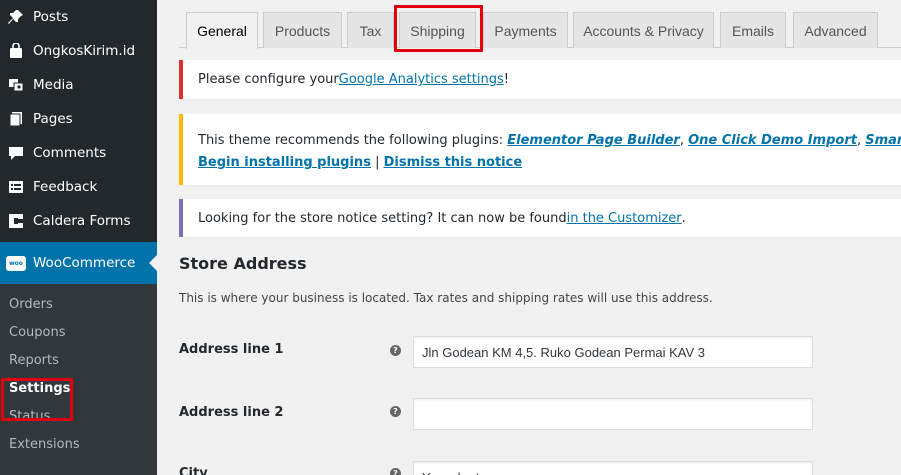 Image resolution: width=901 pixels, height=475 pixels. I want to click on begin-installing-plugins-link: Begin installing plugins, so click(284, 162).